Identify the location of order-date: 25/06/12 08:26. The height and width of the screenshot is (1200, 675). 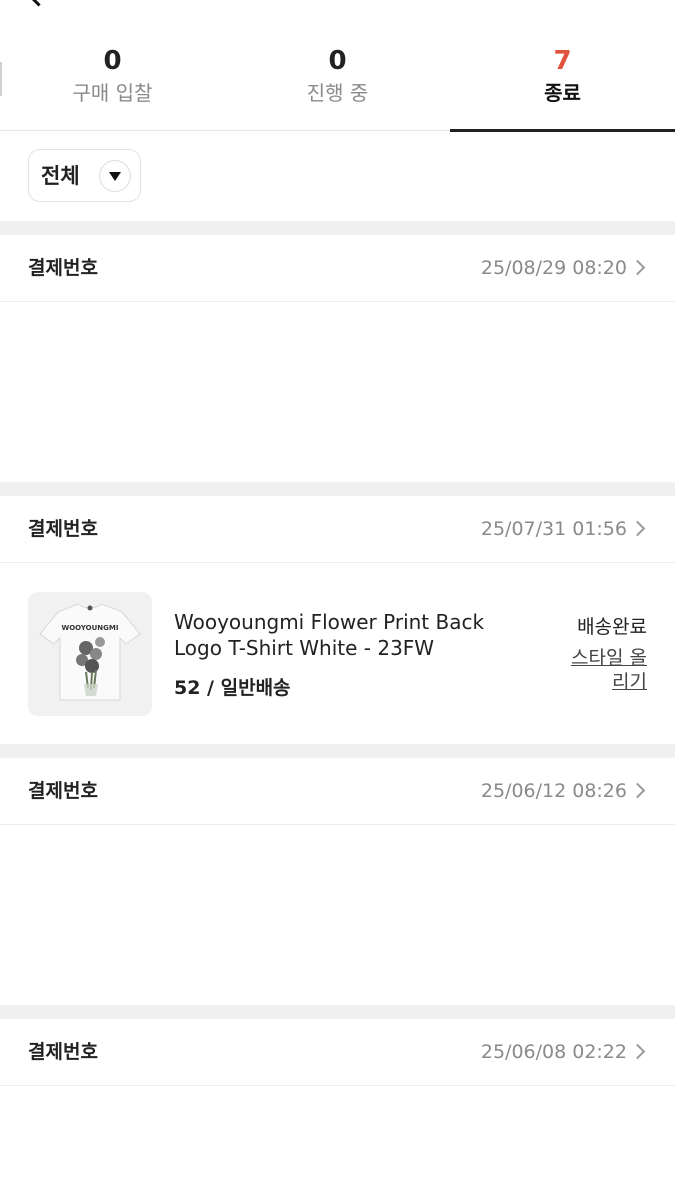
(553, 791).